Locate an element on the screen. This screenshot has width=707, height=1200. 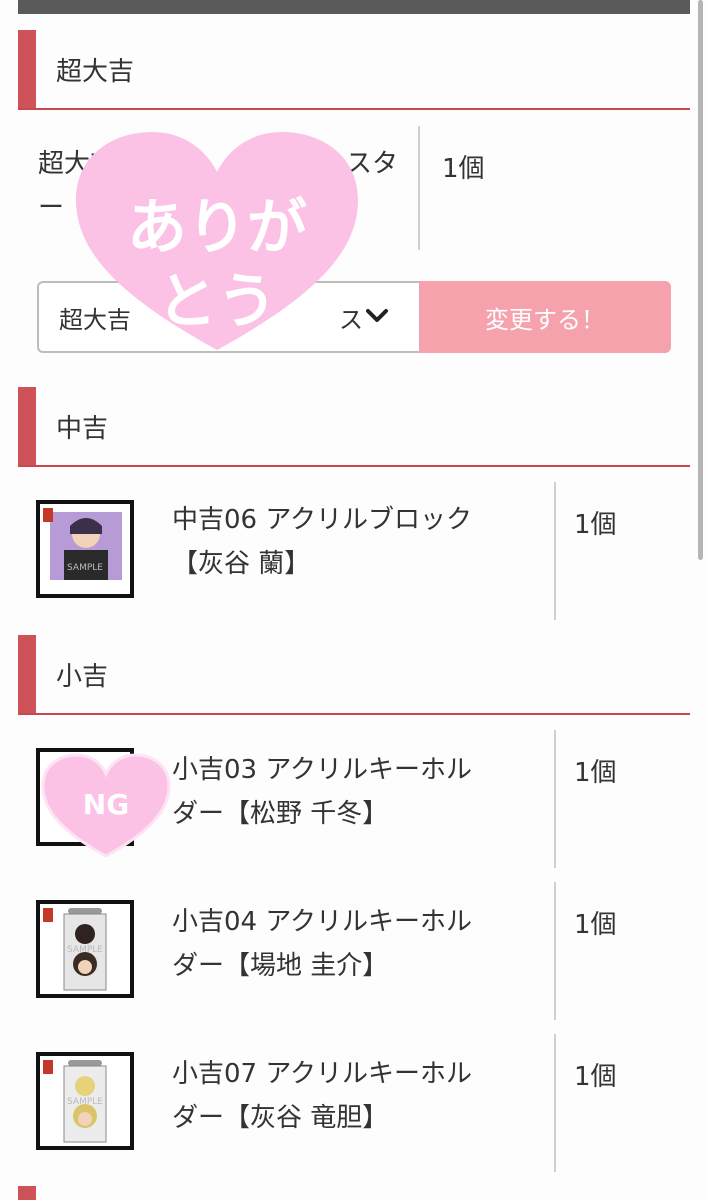
item-name: 小吉03 アクリルキーホル ダー【松野 千冬】 is located at coordinates (347, 792).